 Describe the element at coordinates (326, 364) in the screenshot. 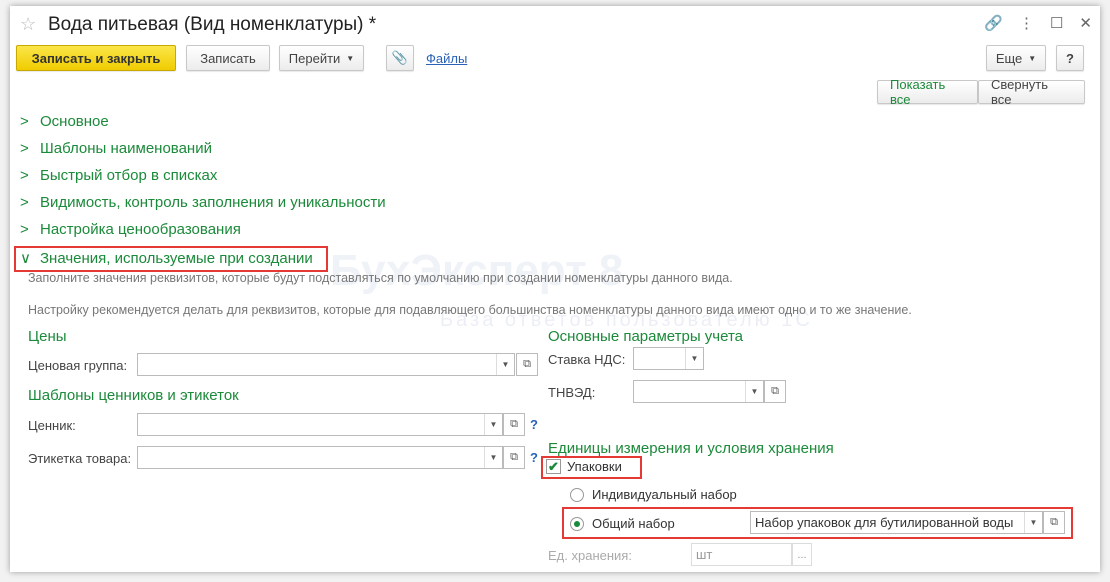

I see `price-group-input: ▼` at that location.